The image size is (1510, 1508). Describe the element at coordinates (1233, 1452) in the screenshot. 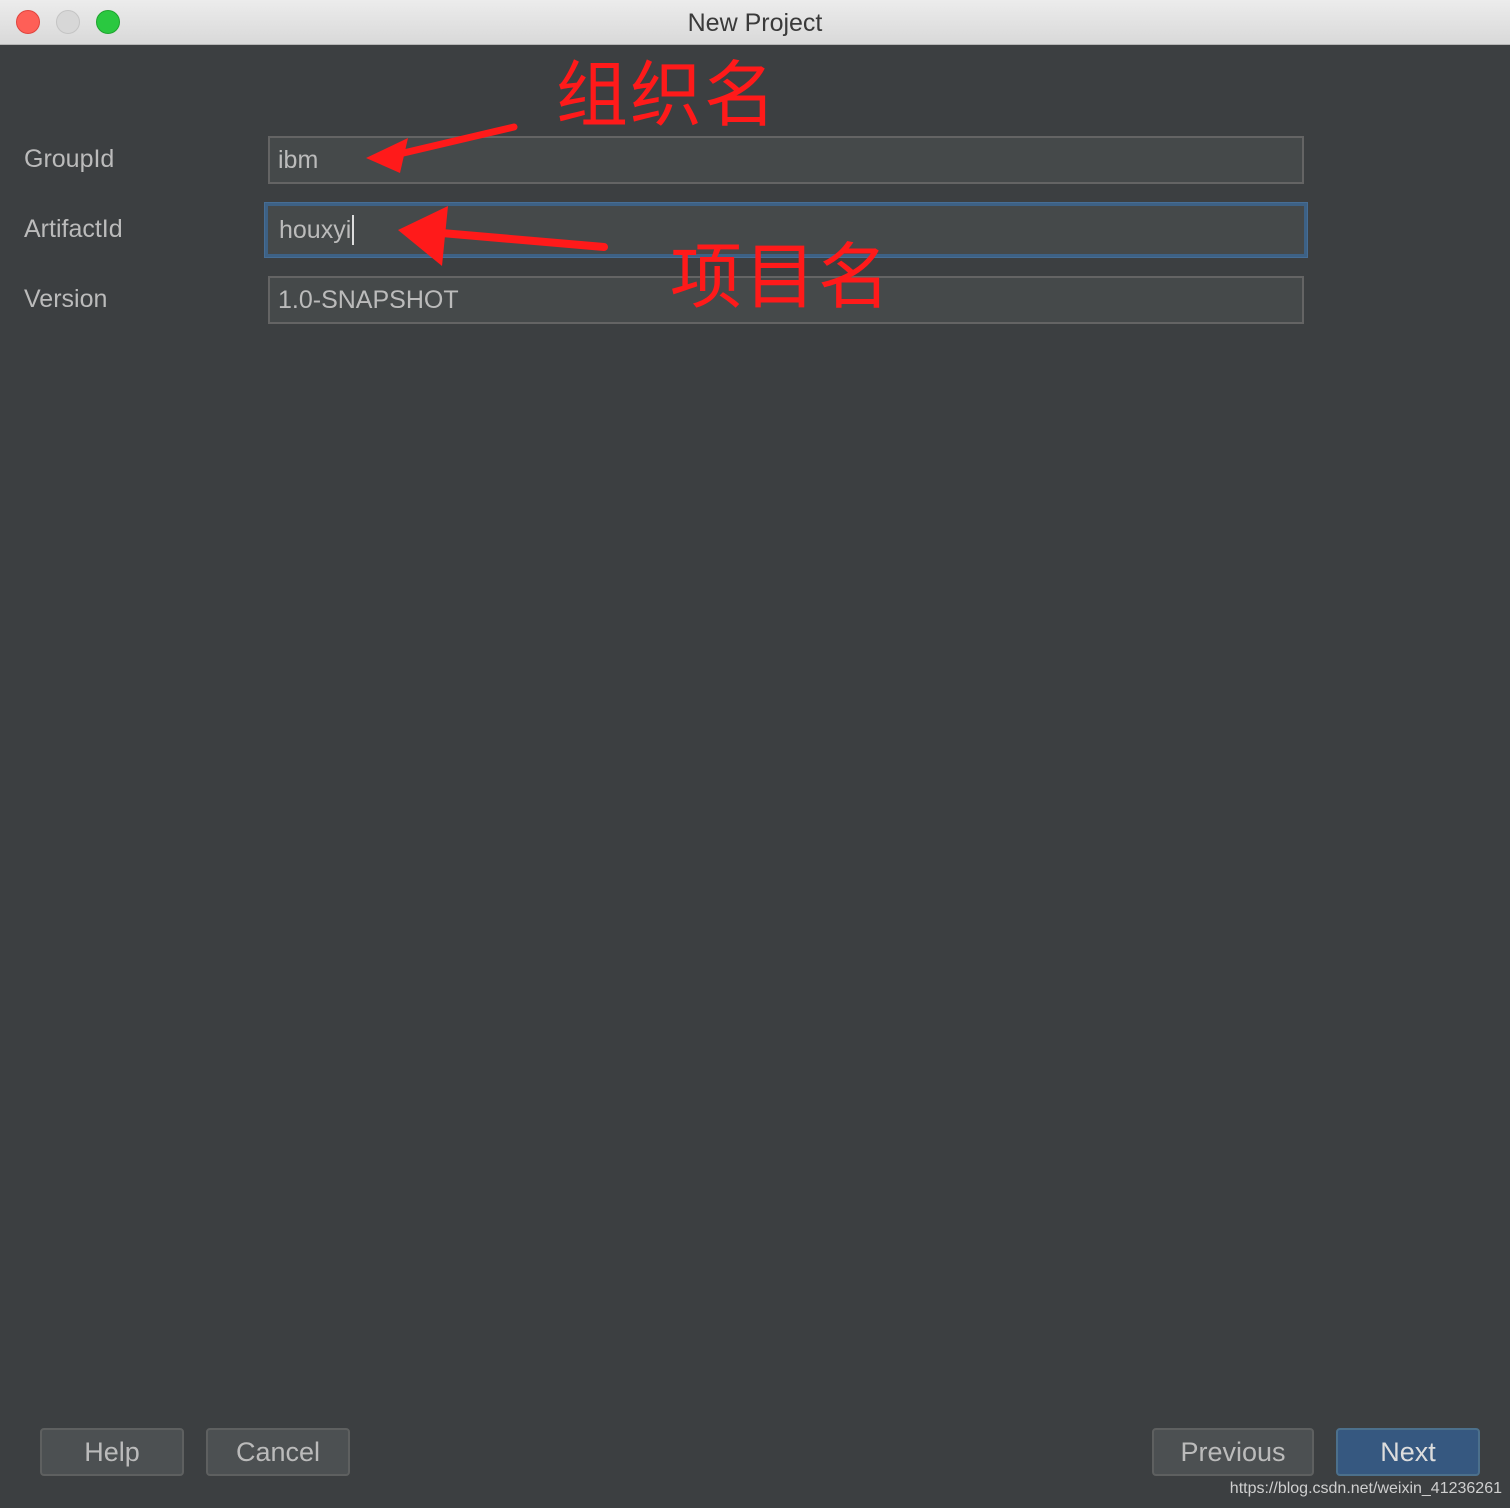

I see `previous-button: Previous` at that location.